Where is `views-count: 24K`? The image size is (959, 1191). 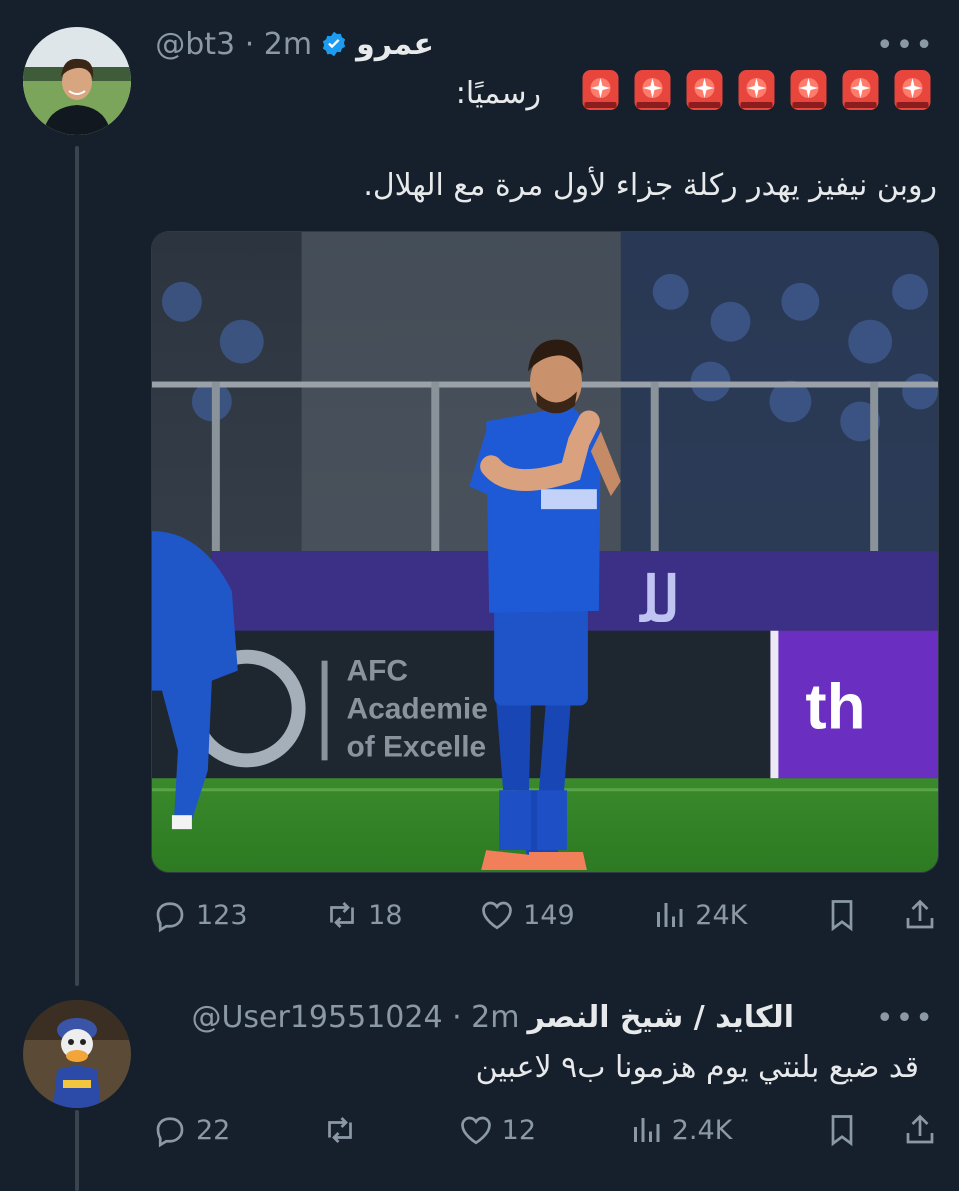
views-count: 24K is located at coordinates (721, 915).